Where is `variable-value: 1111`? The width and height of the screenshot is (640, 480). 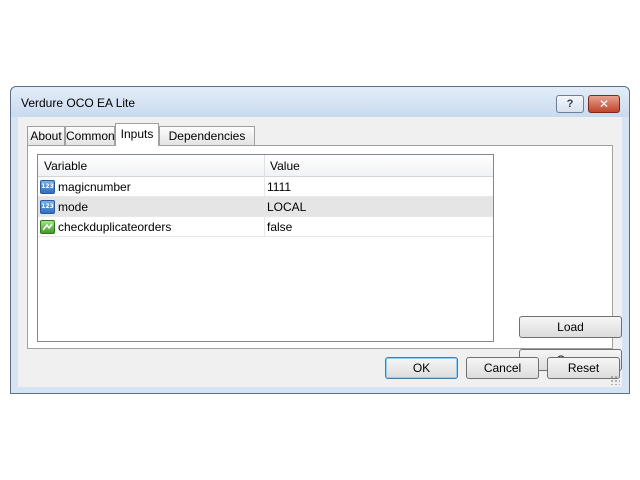
variable-value: 1111 is located at coordinates (377, 187).